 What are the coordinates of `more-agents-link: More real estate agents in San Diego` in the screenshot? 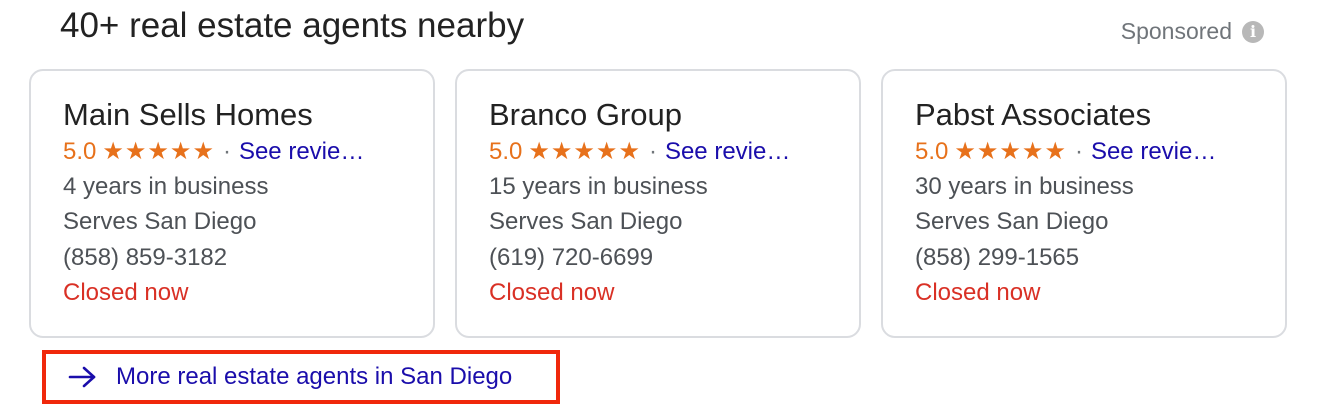 It's located at (301, 377).